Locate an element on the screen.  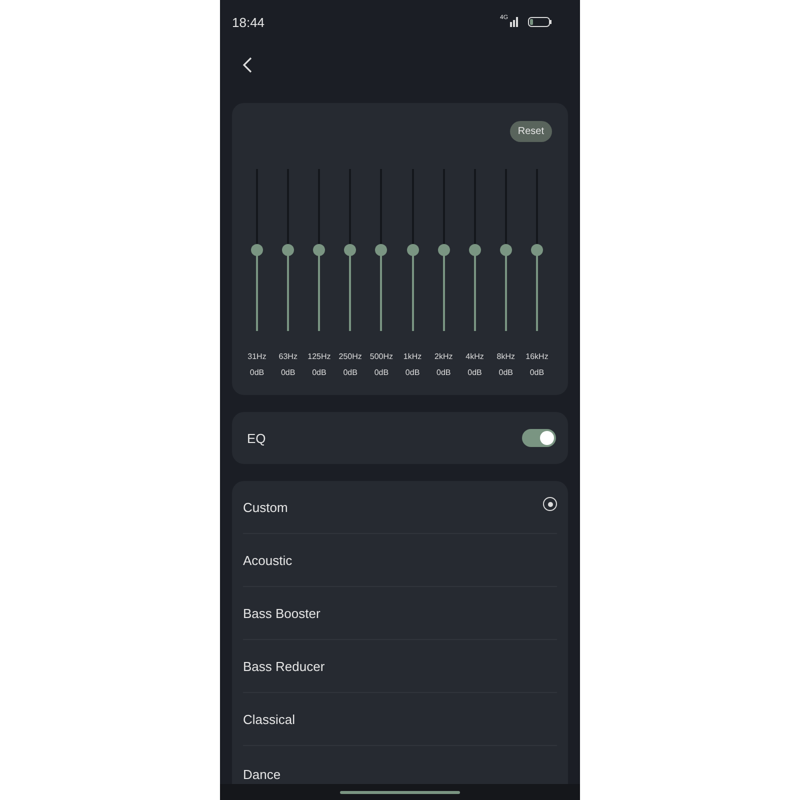
frequency-label: 8kHz is located at coordinates (505, 356).